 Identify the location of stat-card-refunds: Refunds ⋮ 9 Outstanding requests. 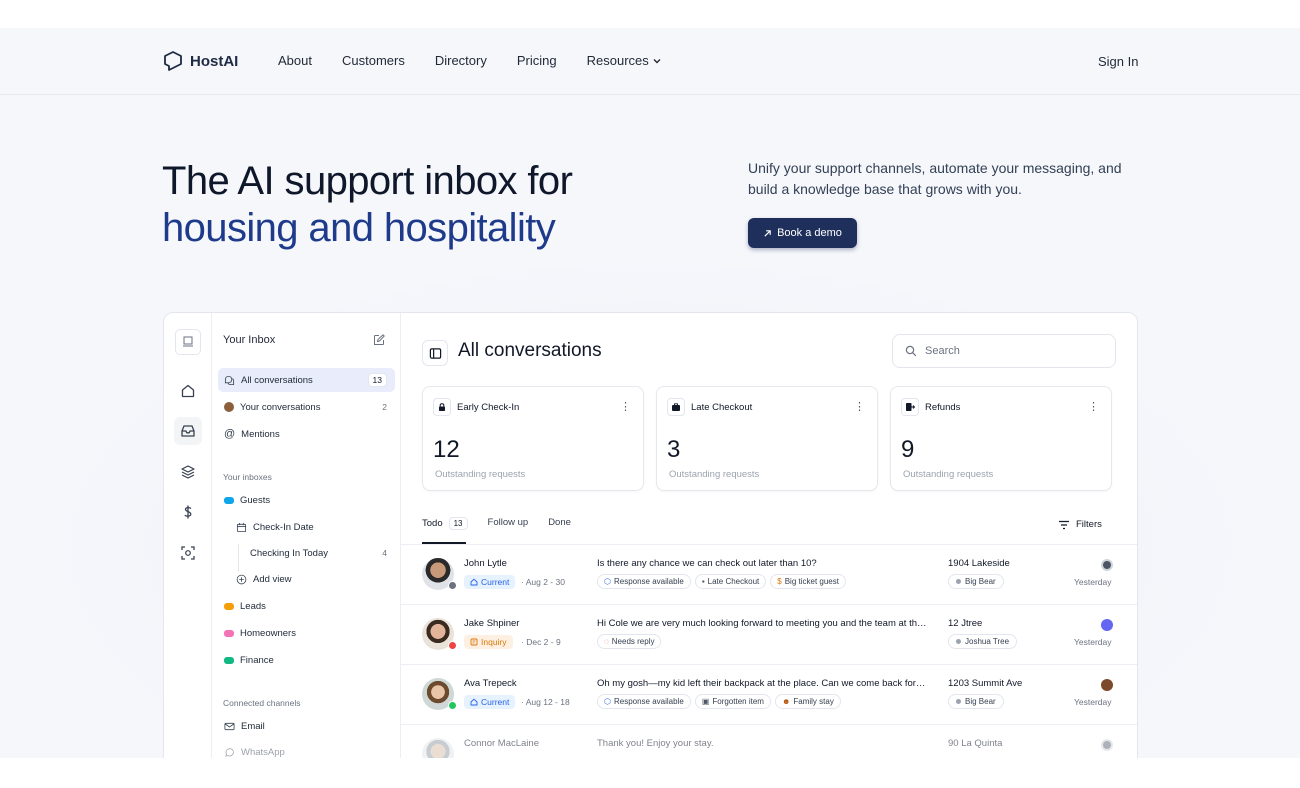
(1001, 438).